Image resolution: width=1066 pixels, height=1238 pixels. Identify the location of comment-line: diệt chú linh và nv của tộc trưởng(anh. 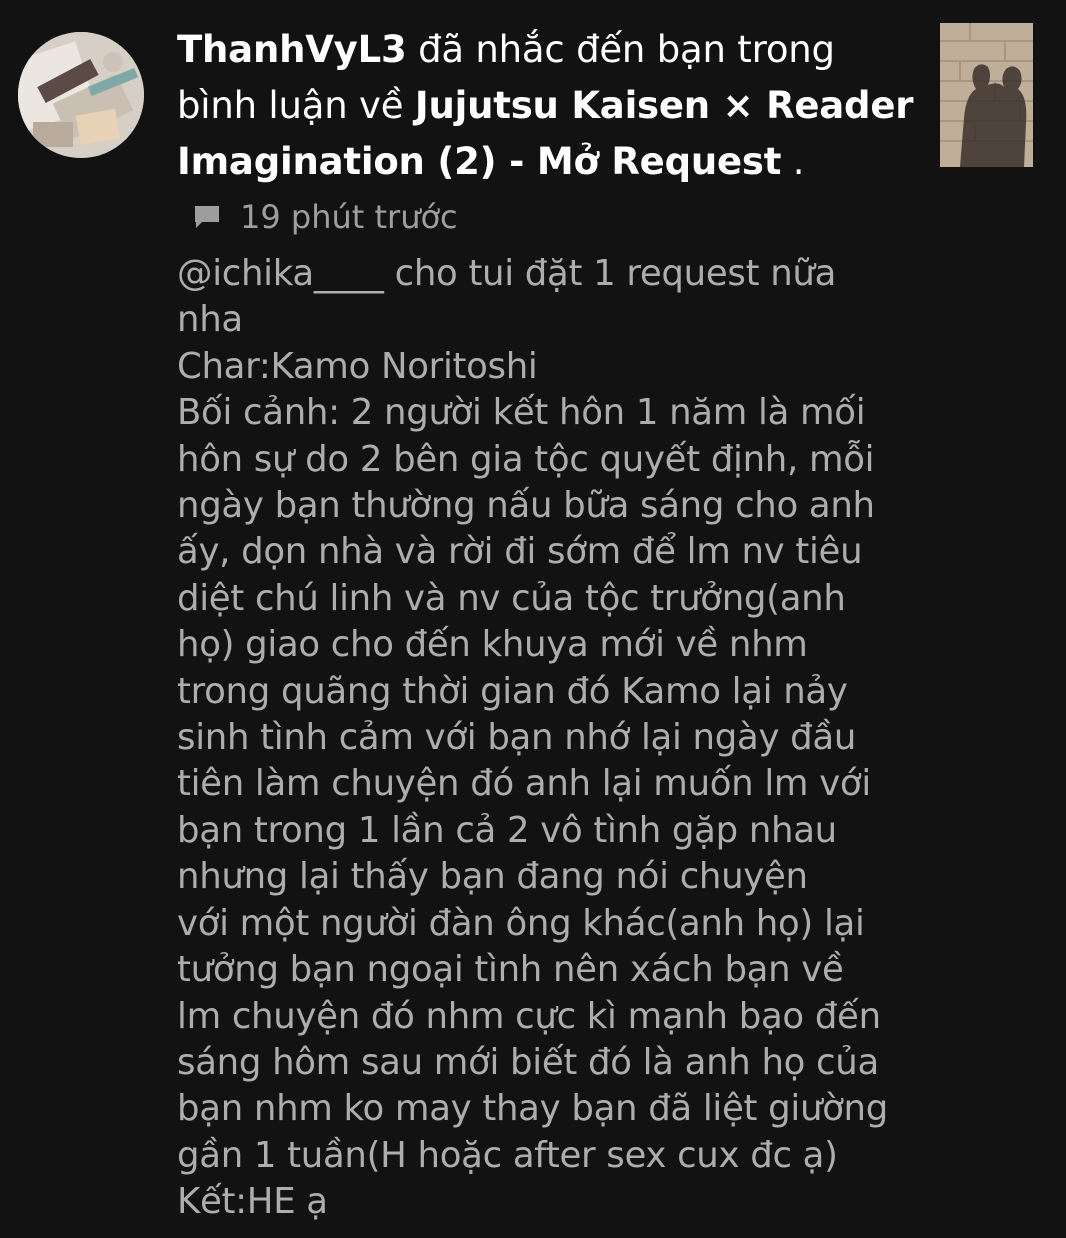
(511, 598).